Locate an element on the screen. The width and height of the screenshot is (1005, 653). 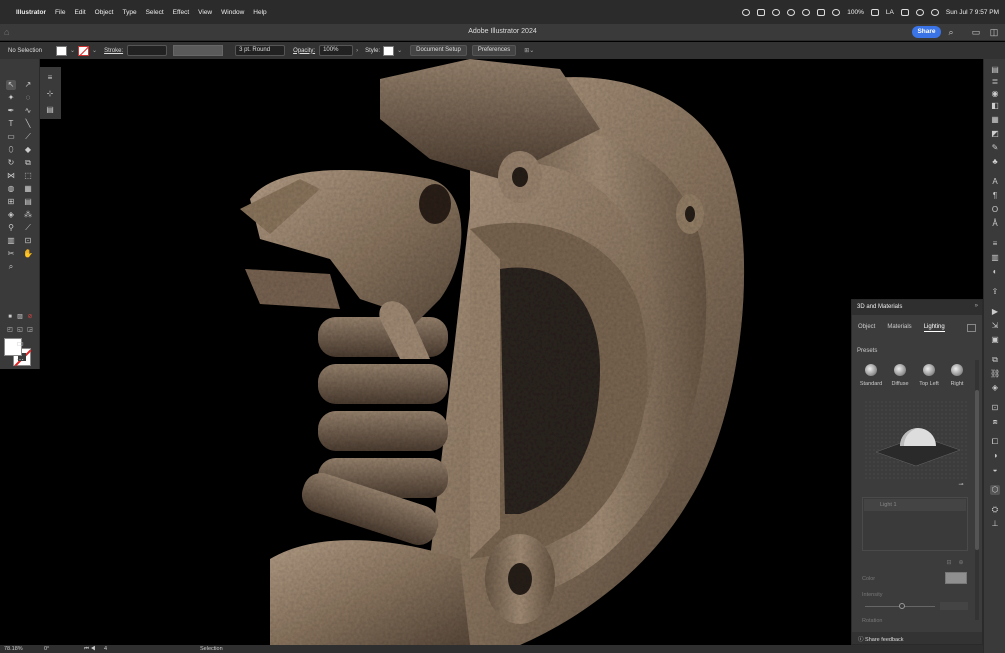
style-dropdown-icon: ⌄ is located at coordinates (399, 50).